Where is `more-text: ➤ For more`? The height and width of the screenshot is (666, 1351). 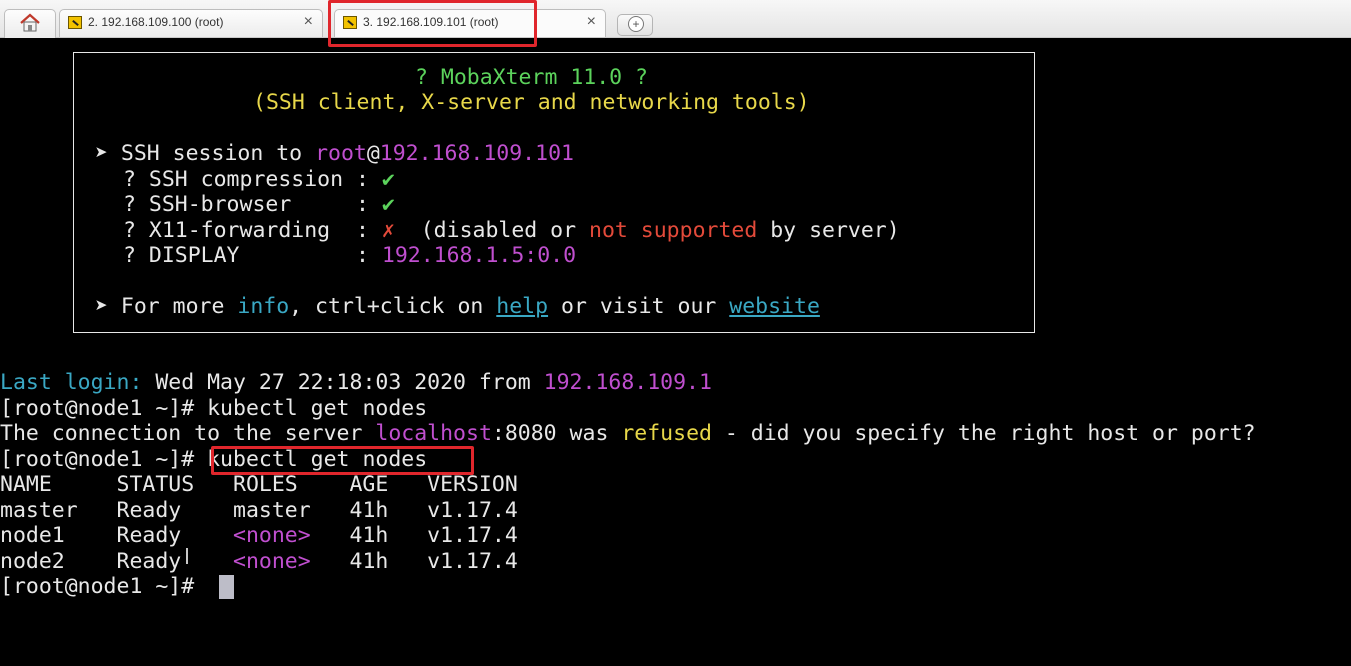
more-text: ➤ For more is located at coordinates (166, 306).